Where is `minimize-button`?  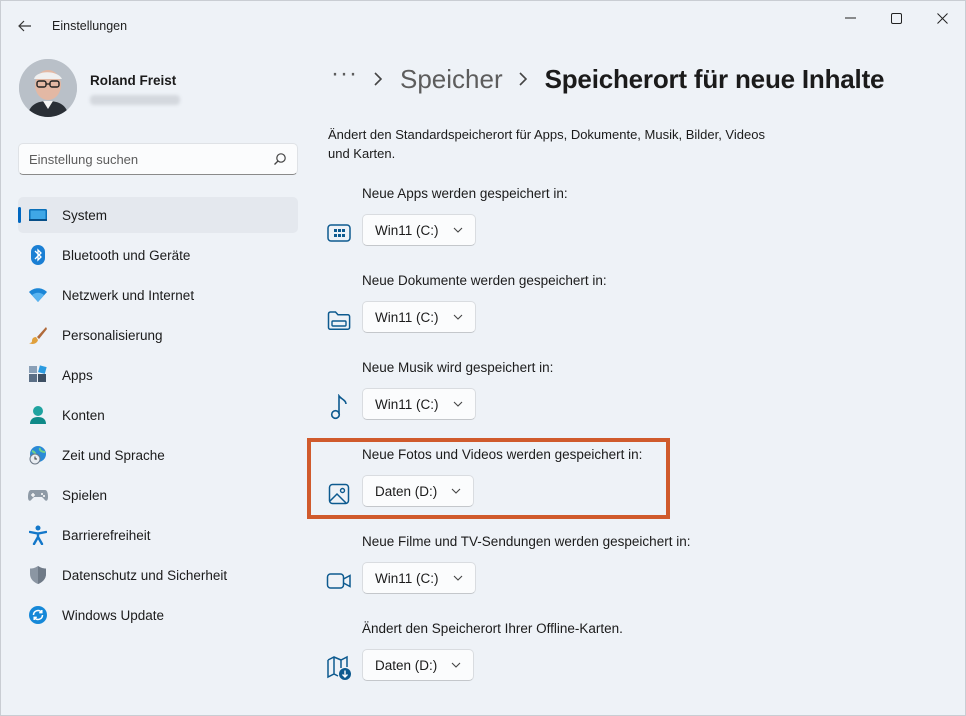 minimize-button is located at coordinates (850, 18).